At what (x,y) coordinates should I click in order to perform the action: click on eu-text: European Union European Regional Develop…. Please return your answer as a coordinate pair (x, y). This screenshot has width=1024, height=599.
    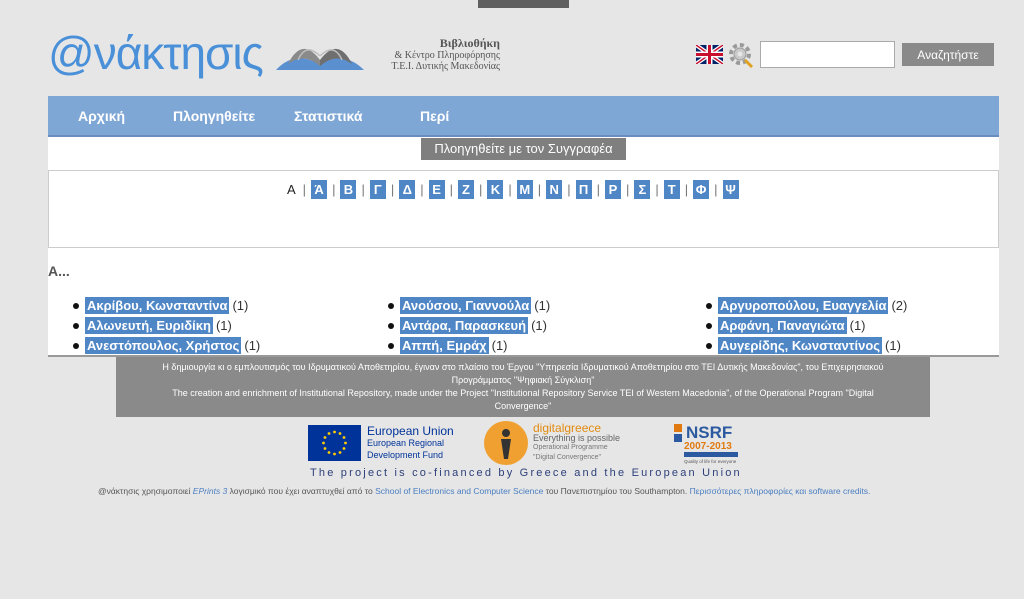
    Looking at the image, I should click on (410, 443).